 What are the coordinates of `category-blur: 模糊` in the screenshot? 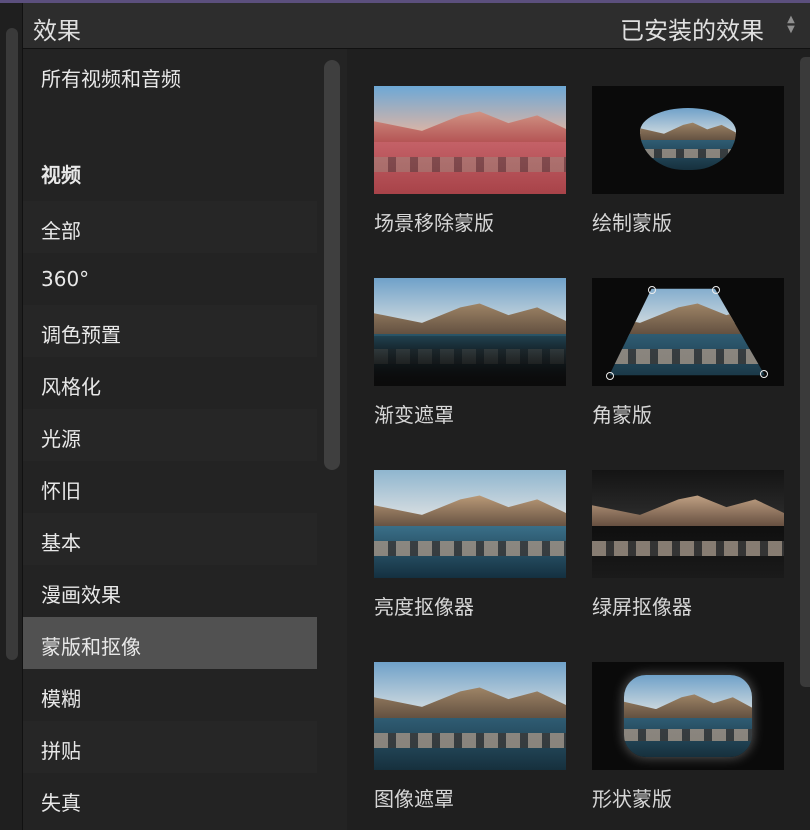 It's located at (170, 695).